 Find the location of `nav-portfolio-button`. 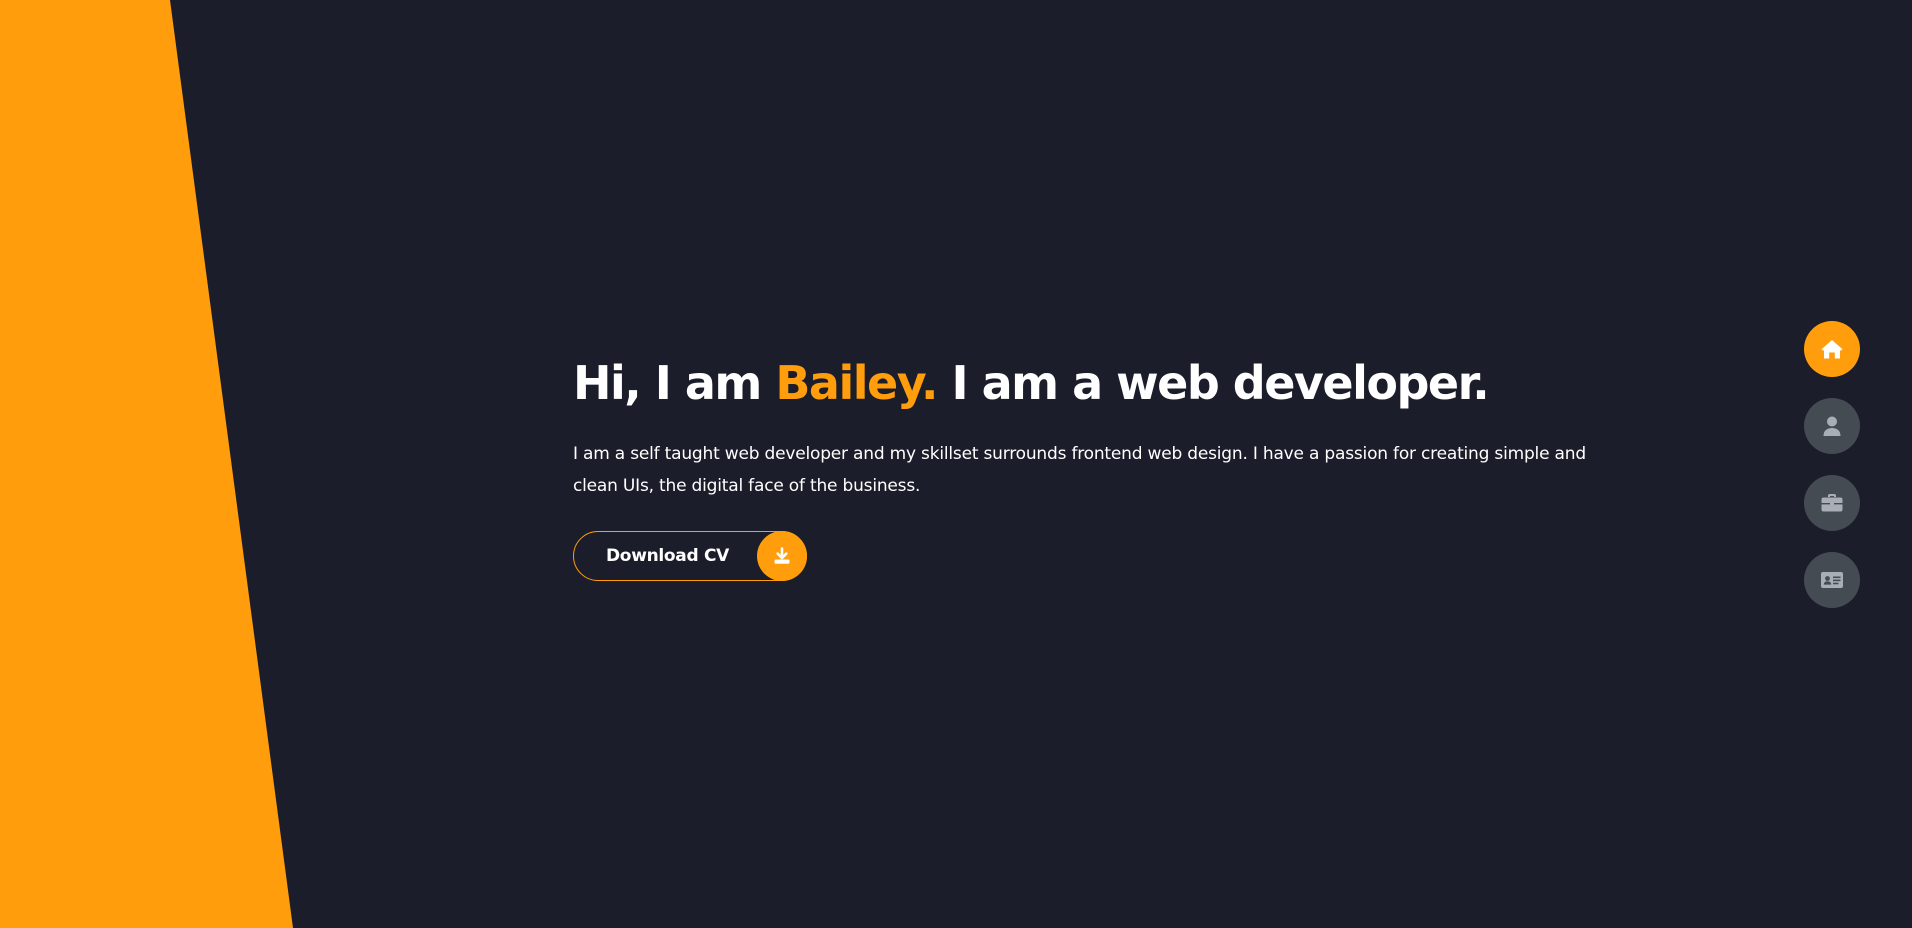

nav-portfolio-button is located at coordinates (1832, 503).